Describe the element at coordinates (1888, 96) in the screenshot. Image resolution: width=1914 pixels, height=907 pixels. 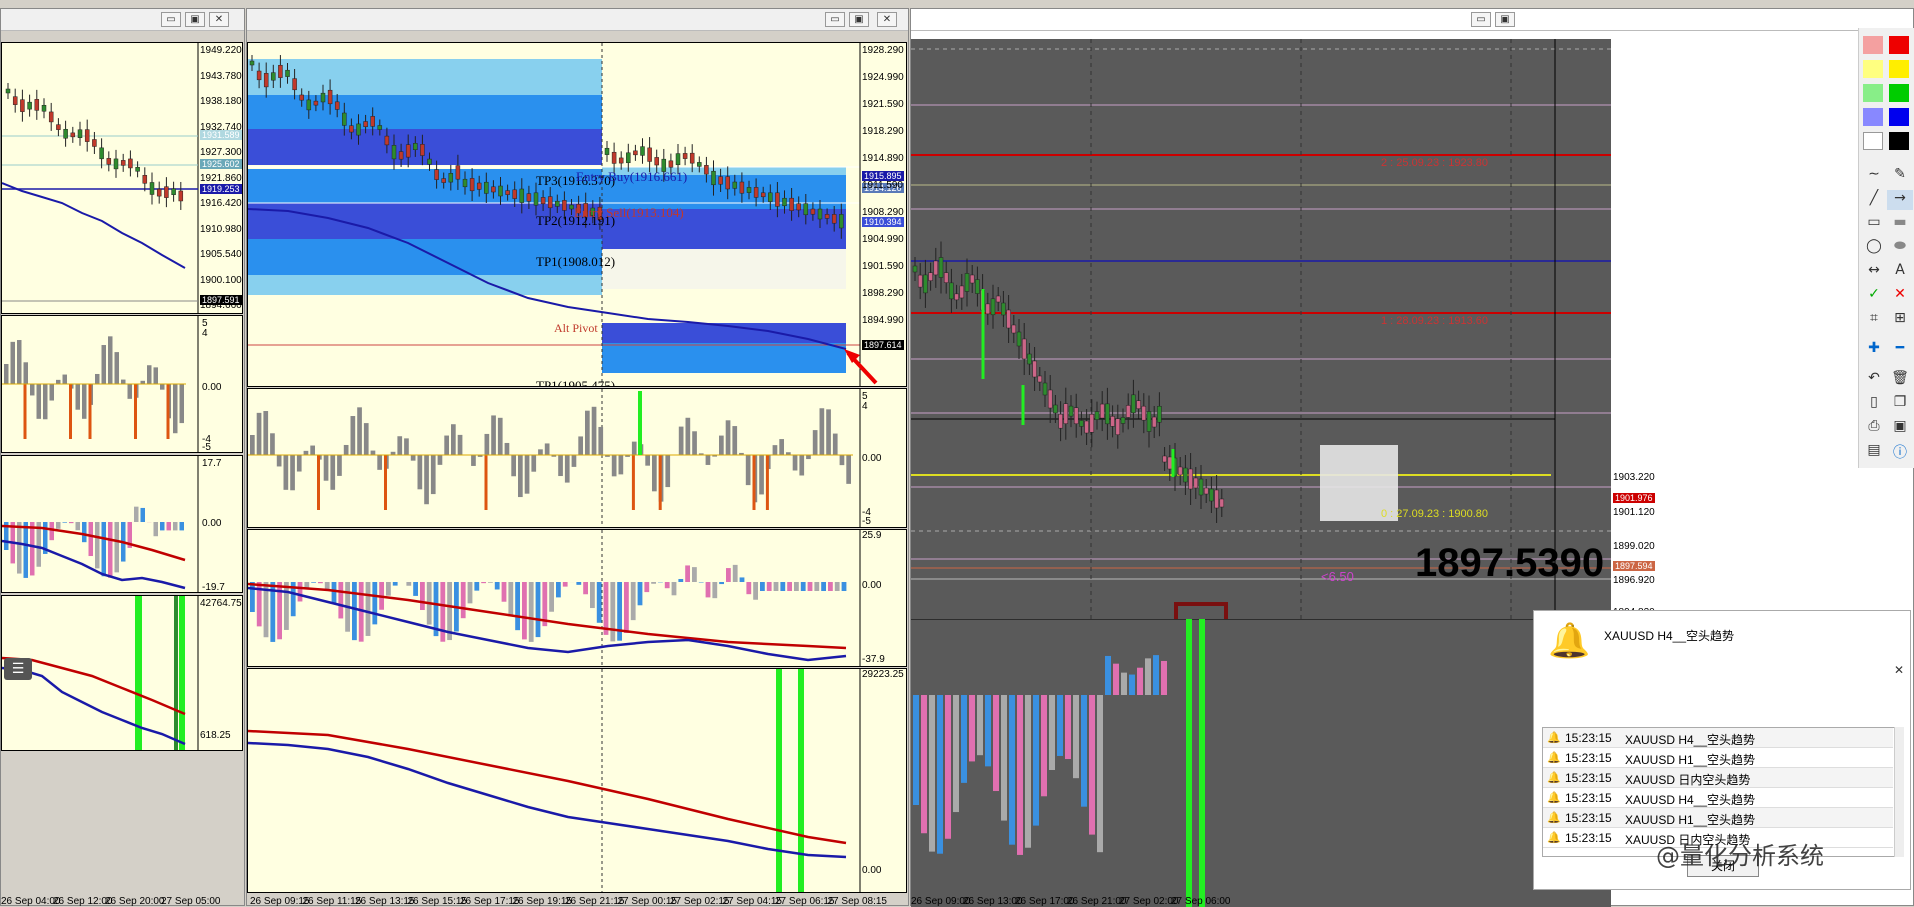
I see `color-swatch-grid` at that location.